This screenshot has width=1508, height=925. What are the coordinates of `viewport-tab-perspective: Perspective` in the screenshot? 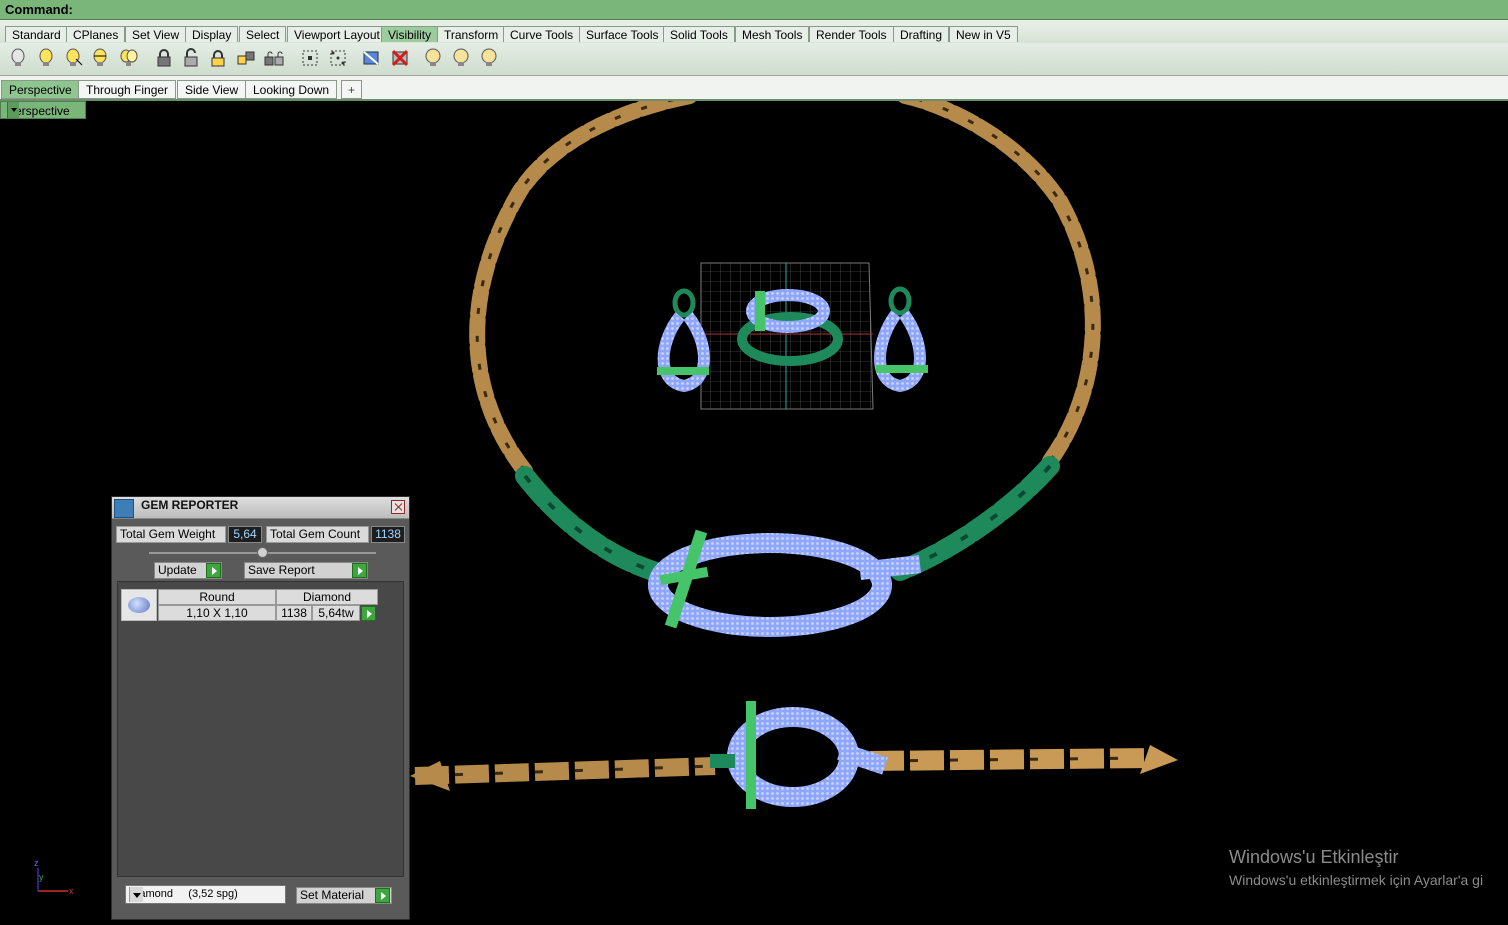 It's located at (40, 89).